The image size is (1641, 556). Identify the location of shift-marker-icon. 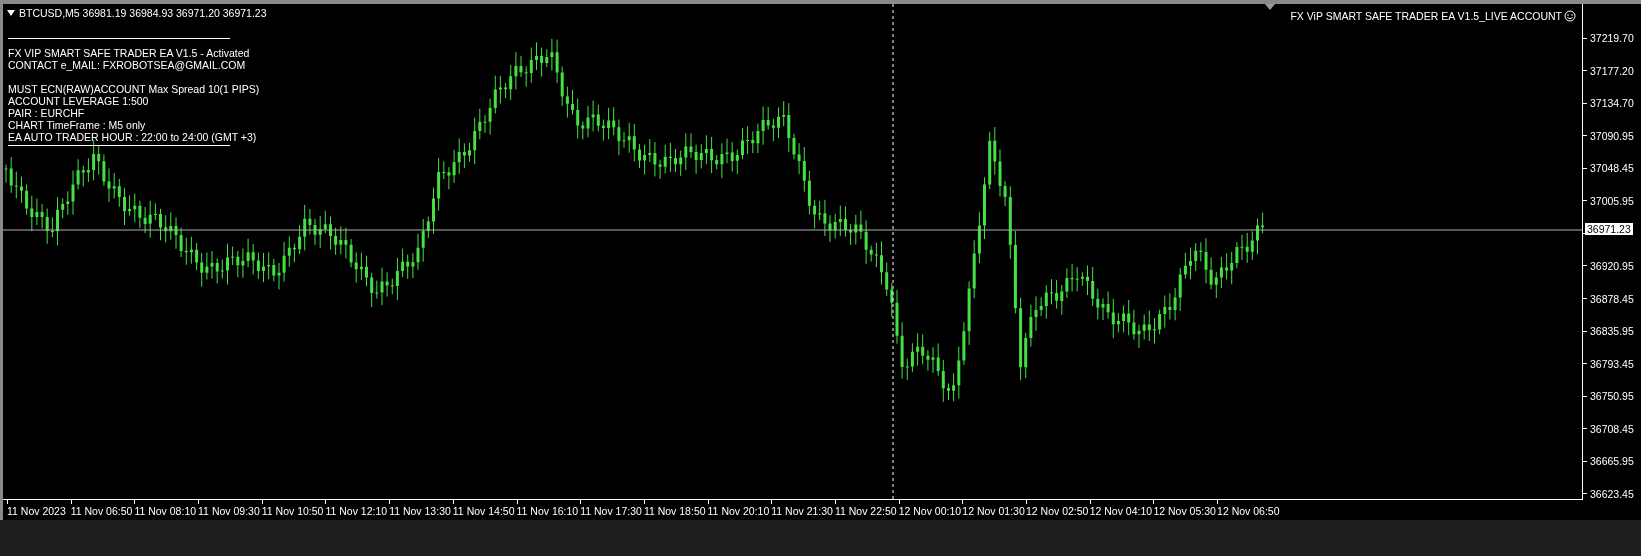
(1270, 7).